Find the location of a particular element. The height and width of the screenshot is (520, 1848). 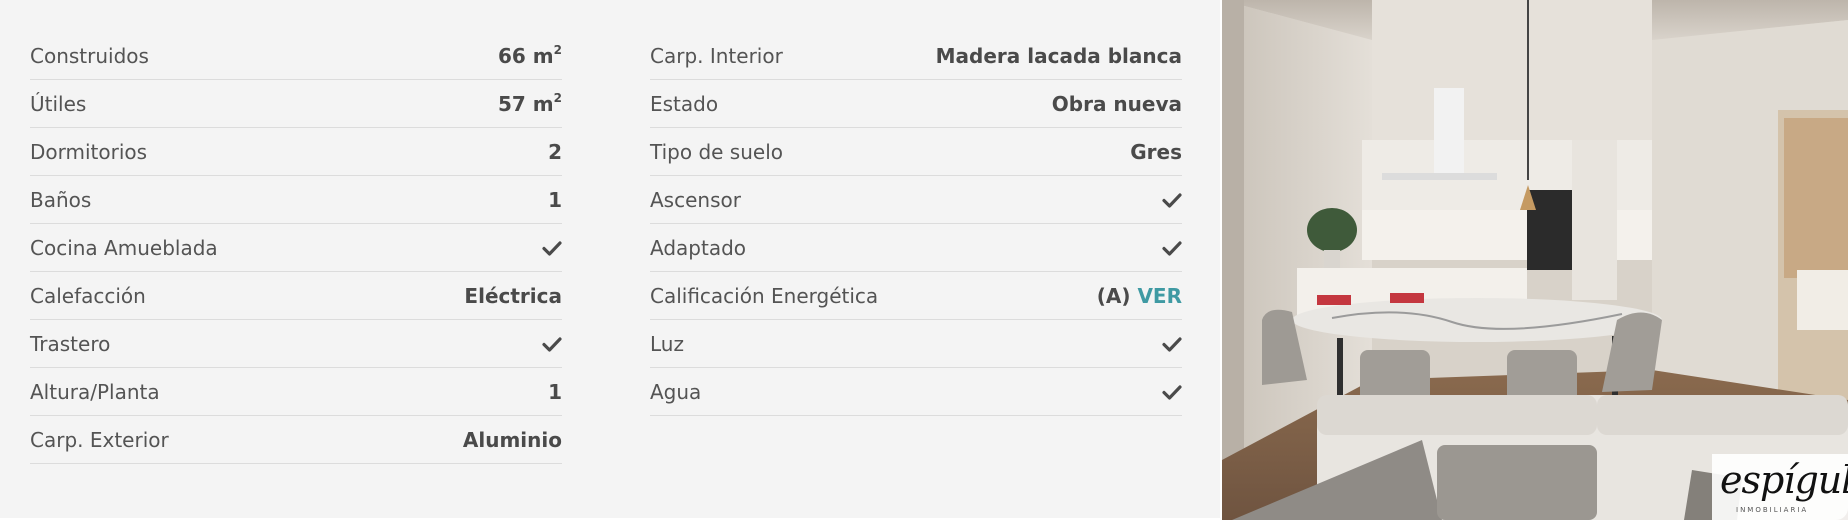

feature-row: Baños 1 is located at coordinates (296, 200).